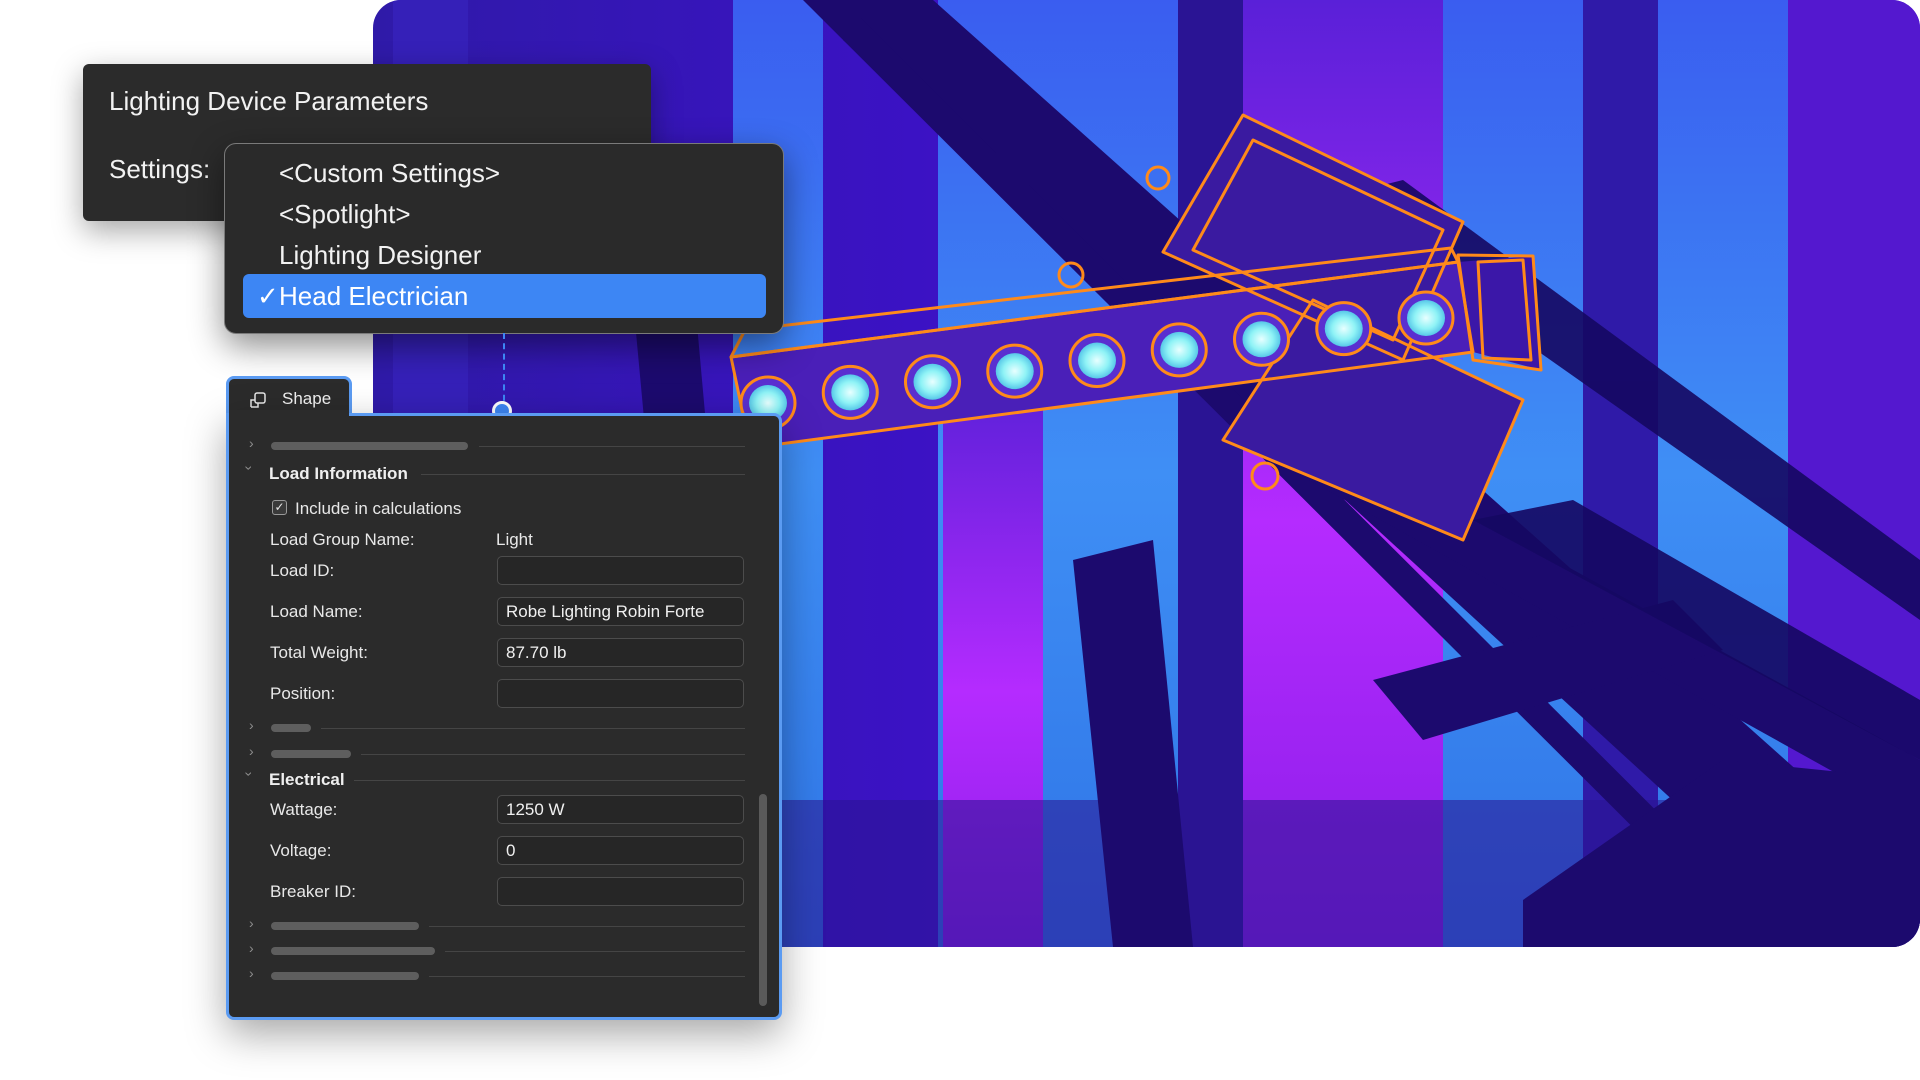 This screenshot has width=1920, height=1080. What do you see at coordinates (620, 570) in the screenshot?
I see `load-id-field` at bounding box center [620, 570].